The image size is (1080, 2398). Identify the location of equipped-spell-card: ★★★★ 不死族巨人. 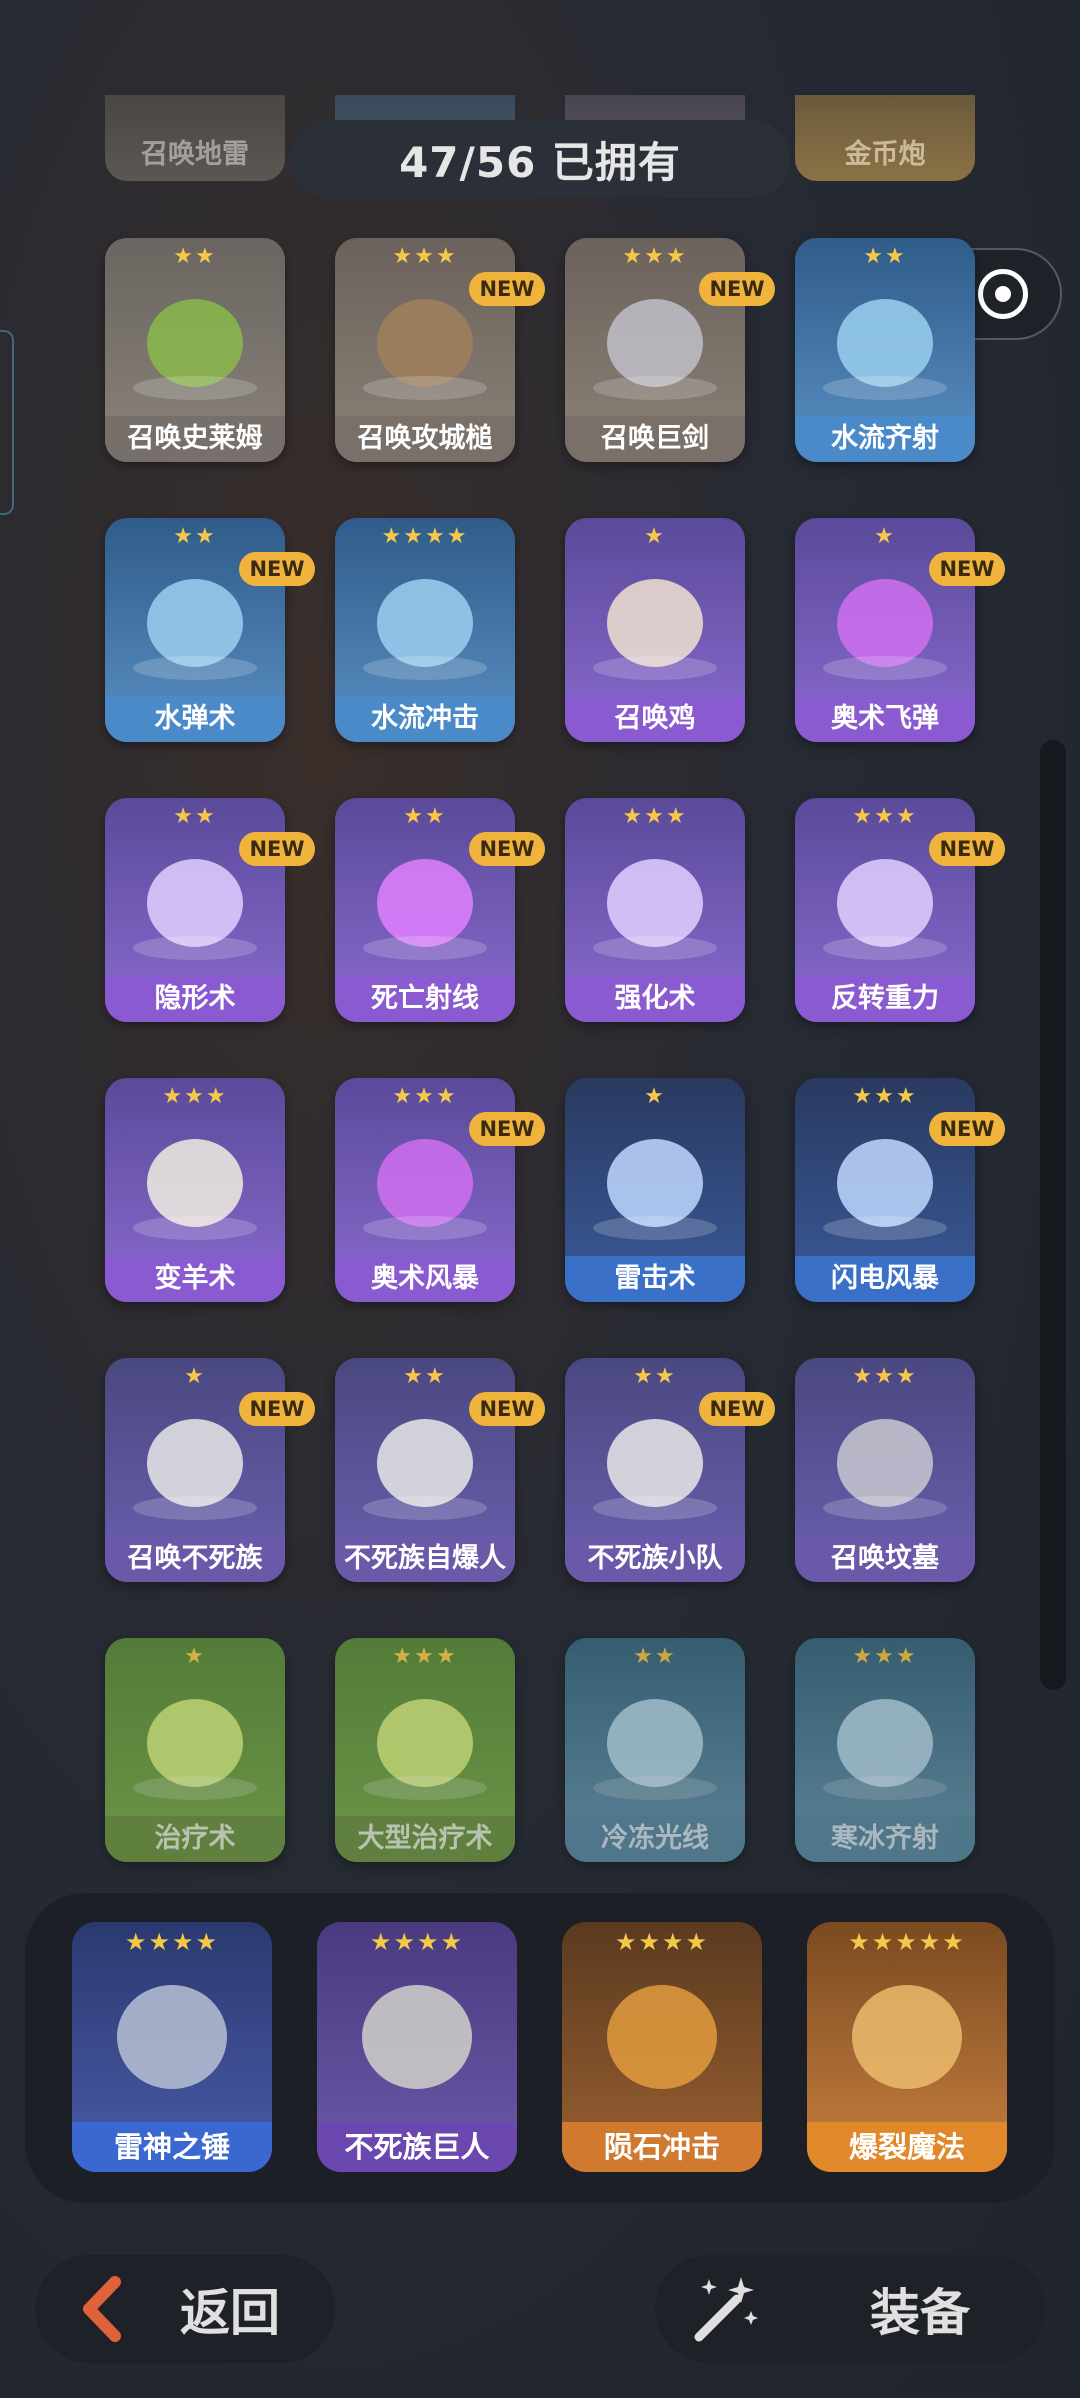
(417, 2047).